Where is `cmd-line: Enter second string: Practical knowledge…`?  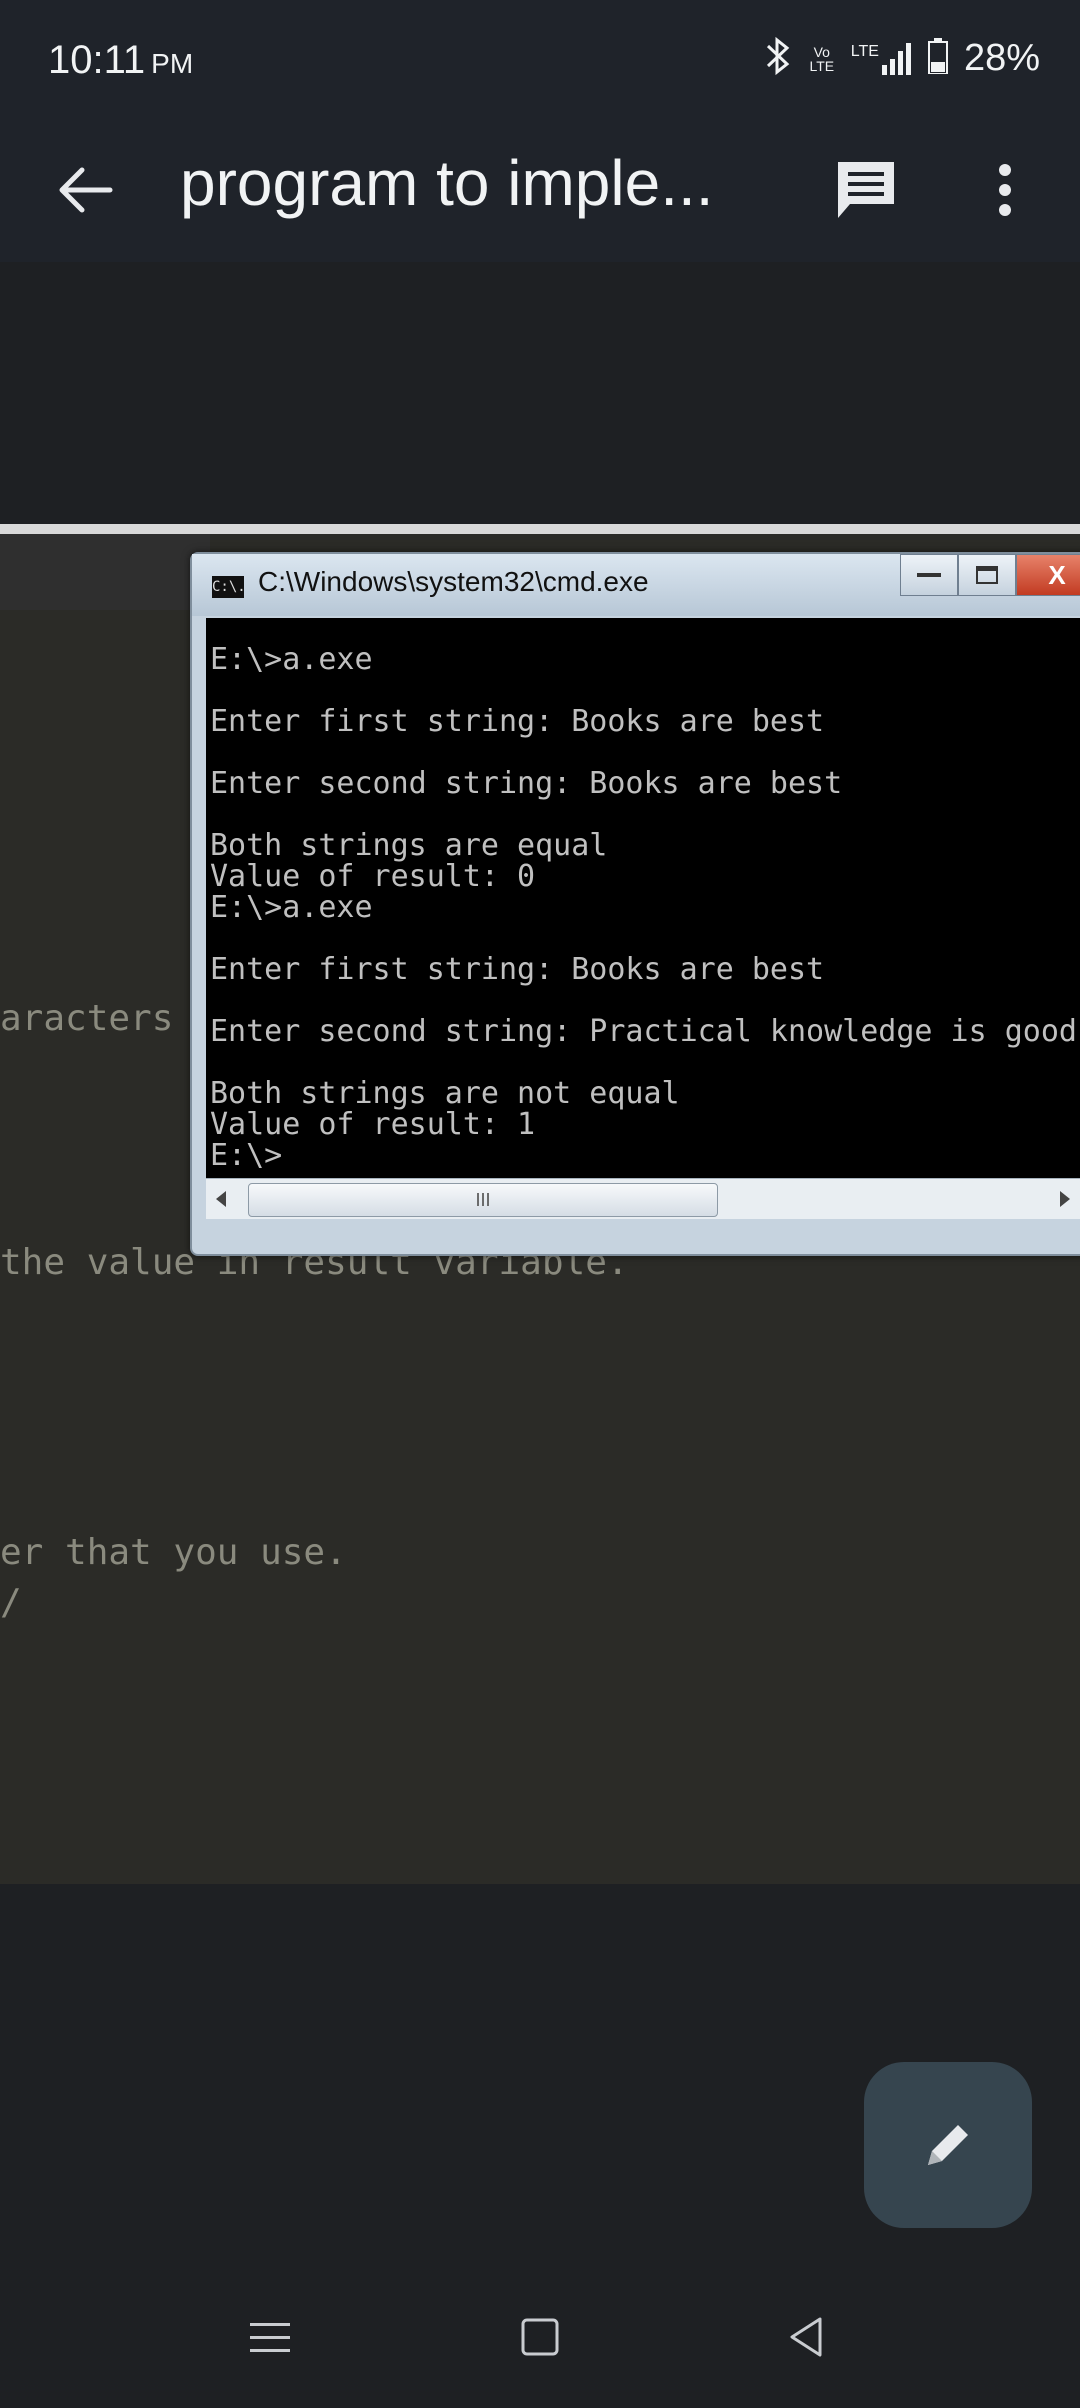 cmd-line: Enter second string: Practical knowledge… is located at coordinates (643, 1031).